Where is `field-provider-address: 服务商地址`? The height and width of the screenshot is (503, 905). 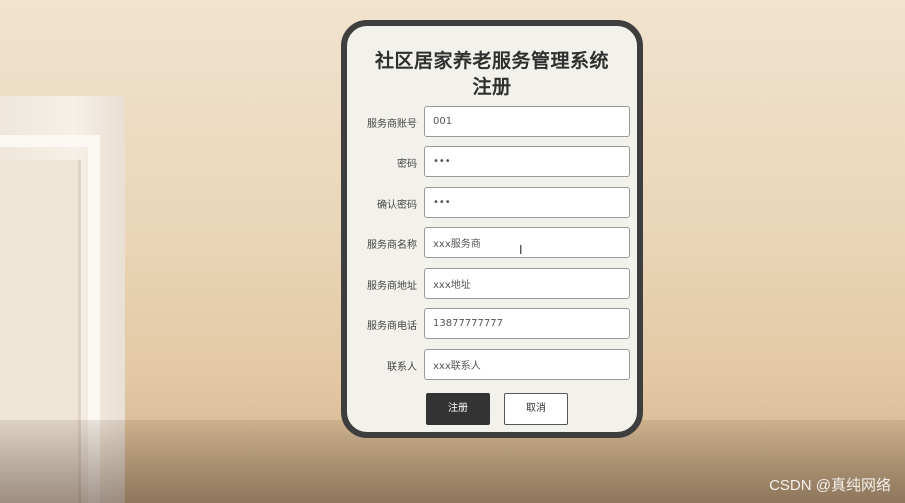
field-provider-address: 服务商地址 is located at coordinates (492, 284).